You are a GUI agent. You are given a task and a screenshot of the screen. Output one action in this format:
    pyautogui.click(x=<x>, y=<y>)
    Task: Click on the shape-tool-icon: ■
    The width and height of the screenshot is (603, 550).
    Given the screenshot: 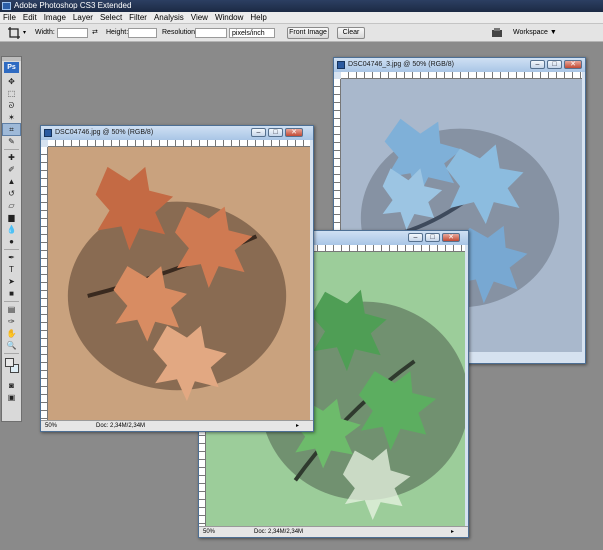 What is the action you would take?
    pyautogui.click(x=11, y=293)
    